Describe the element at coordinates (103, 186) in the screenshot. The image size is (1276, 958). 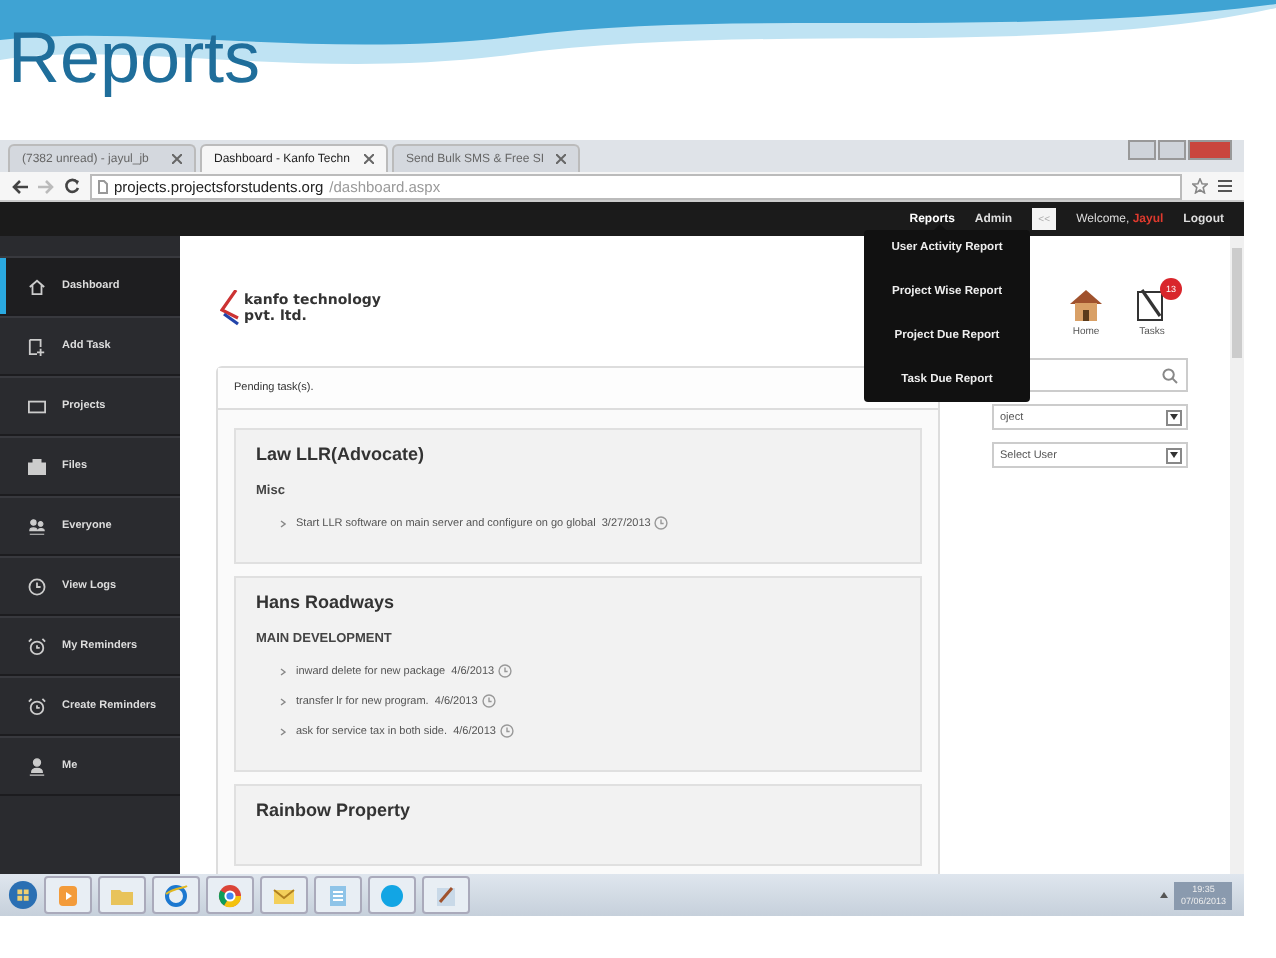
I see `page-icon` at that location.